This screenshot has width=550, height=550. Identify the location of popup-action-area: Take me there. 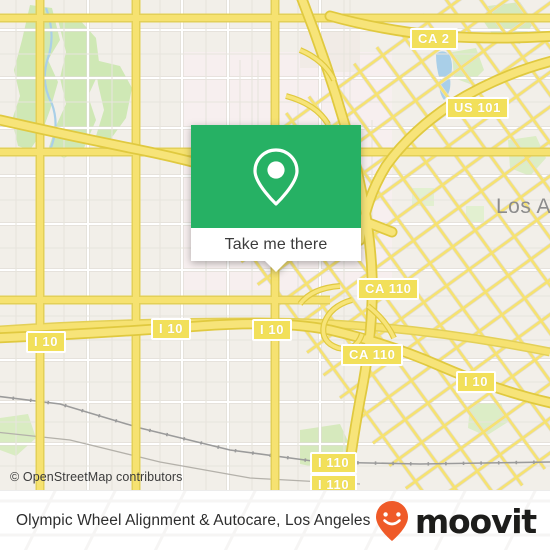
(276, 244).